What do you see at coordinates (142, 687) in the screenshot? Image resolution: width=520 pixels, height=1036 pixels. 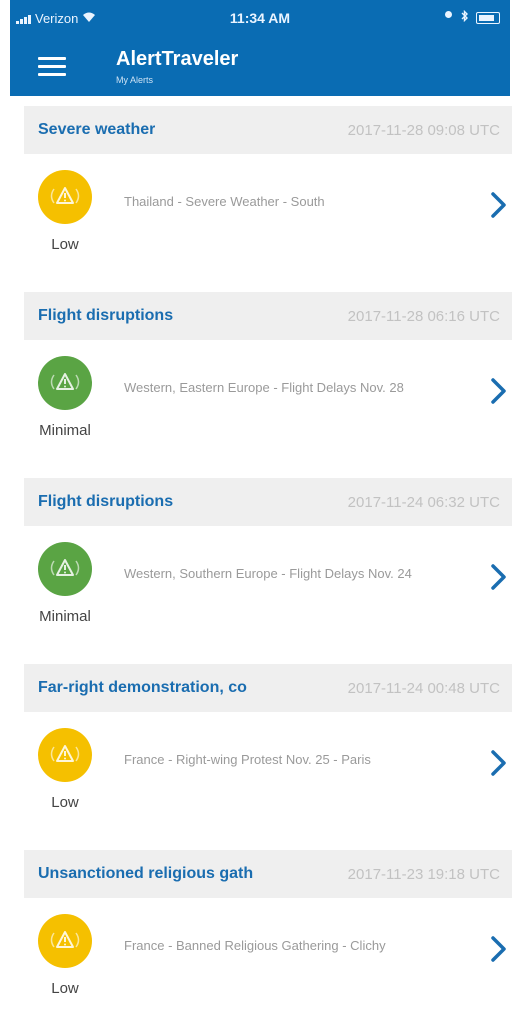 I see `alert-title: Far-right demonstration, co` at bounding box center [142, 687].